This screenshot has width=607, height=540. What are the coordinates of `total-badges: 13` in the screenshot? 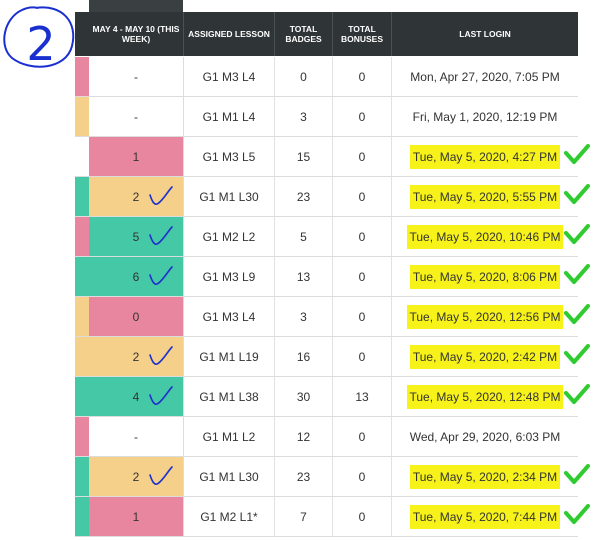 It's located at (304, 276).